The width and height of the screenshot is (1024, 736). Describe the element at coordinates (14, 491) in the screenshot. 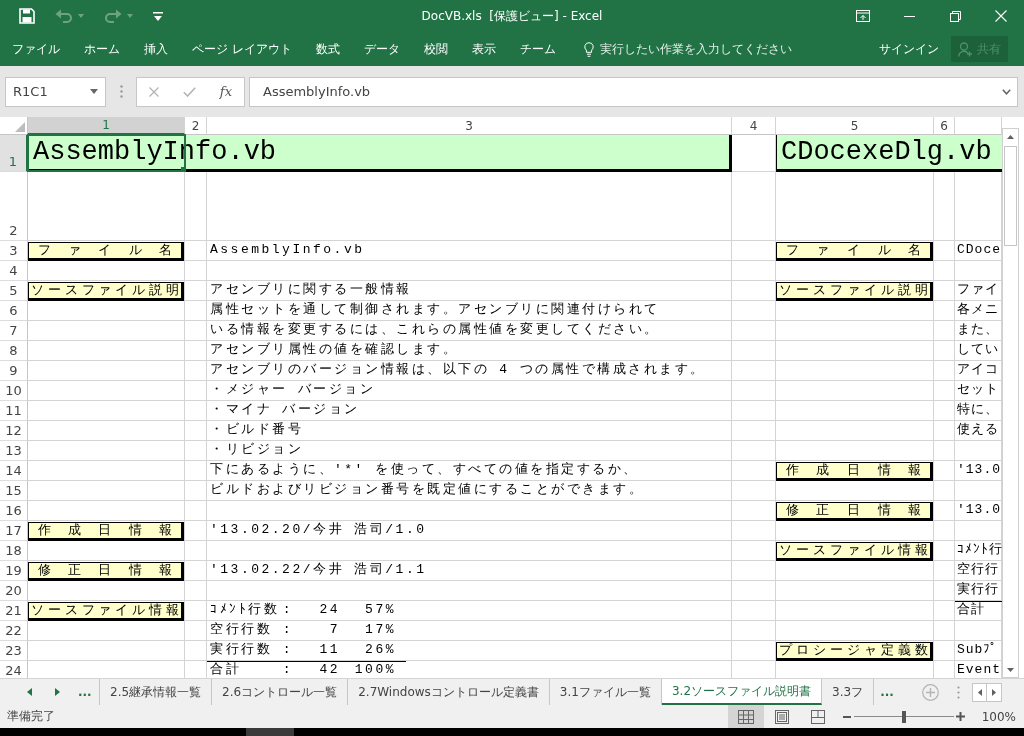

I see `row-header: 15` at that location.